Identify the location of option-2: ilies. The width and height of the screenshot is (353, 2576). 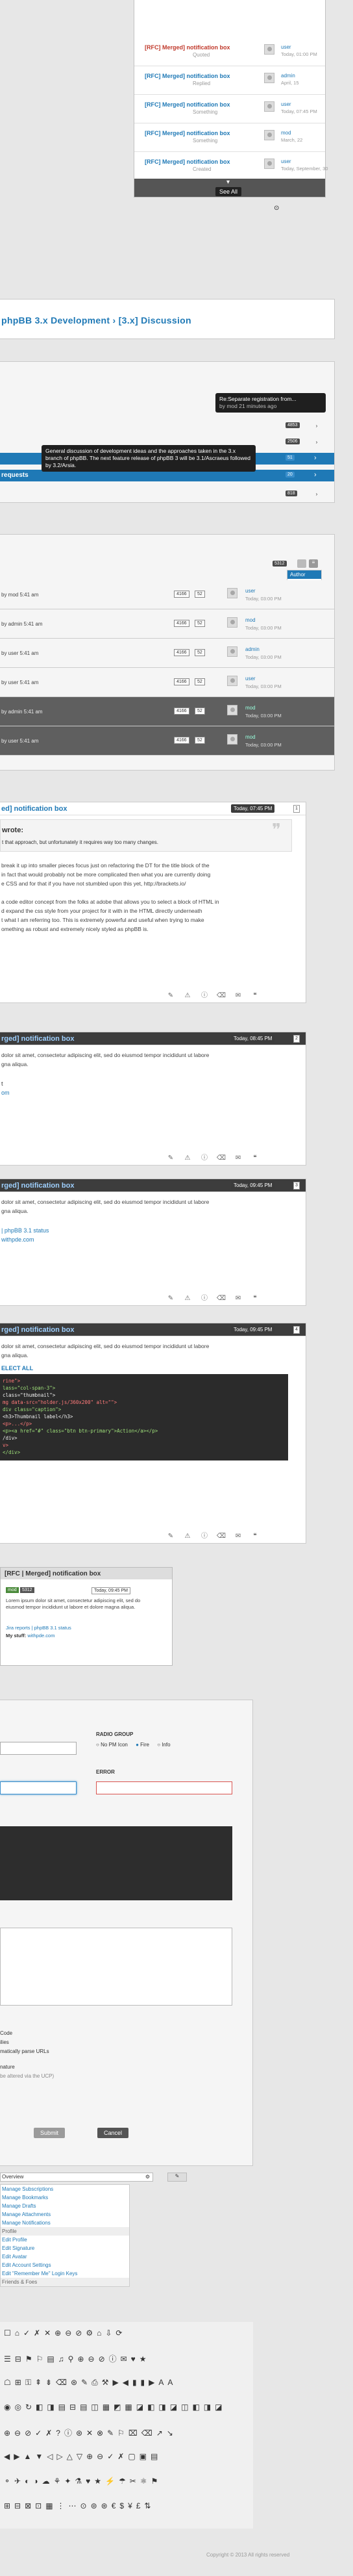
(27, 2042).